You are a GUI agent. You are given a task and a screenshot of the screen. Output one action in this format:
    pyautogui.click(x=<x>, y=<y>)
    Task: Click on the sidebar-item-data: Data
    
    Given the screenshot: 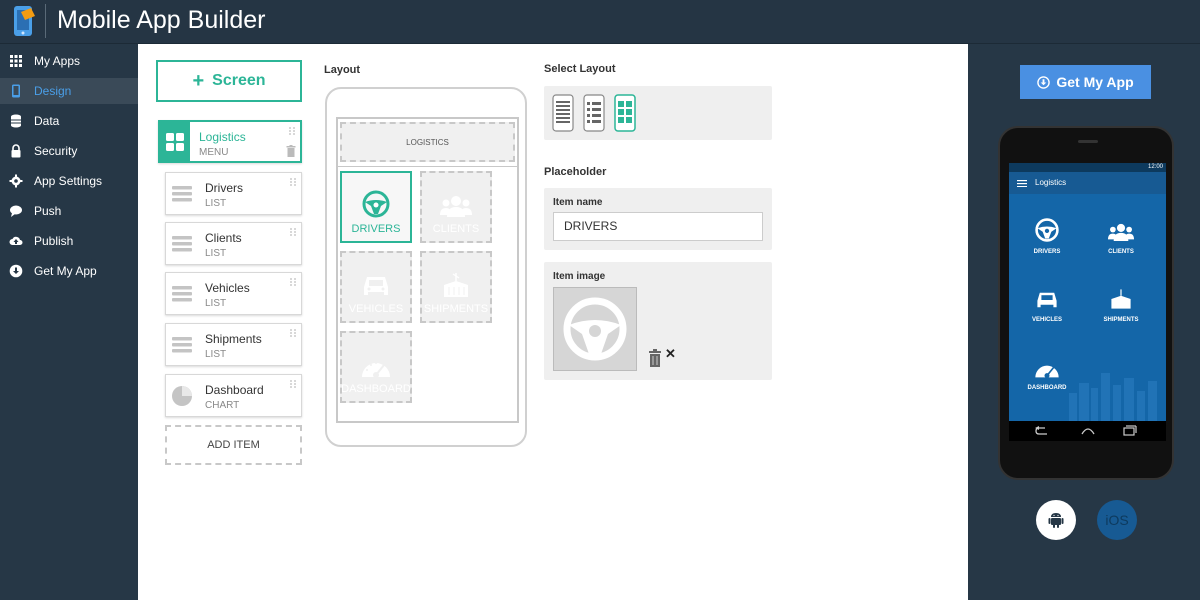 What is the action you would take?
    pyautogui.click(x=69, y=121)
    